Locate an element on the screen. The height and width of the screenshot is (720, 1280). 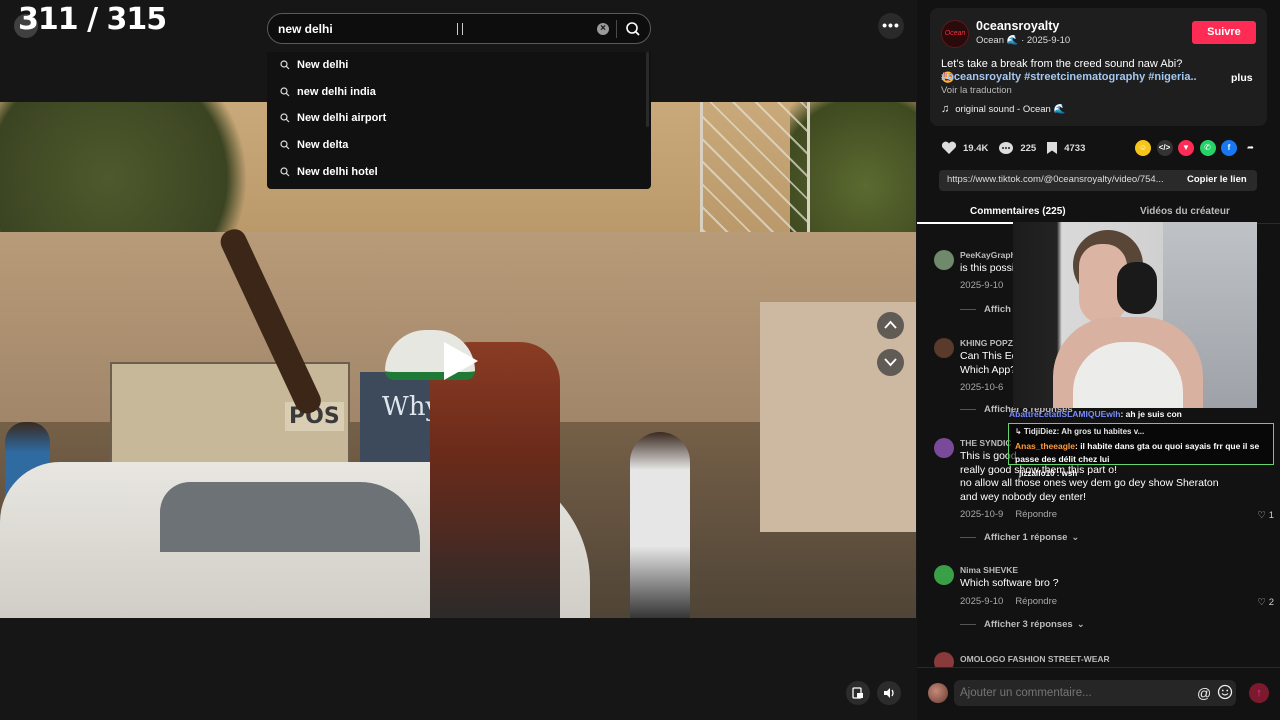
comment-like-button: ♡ 1 is located at coordinates (1266, 515).